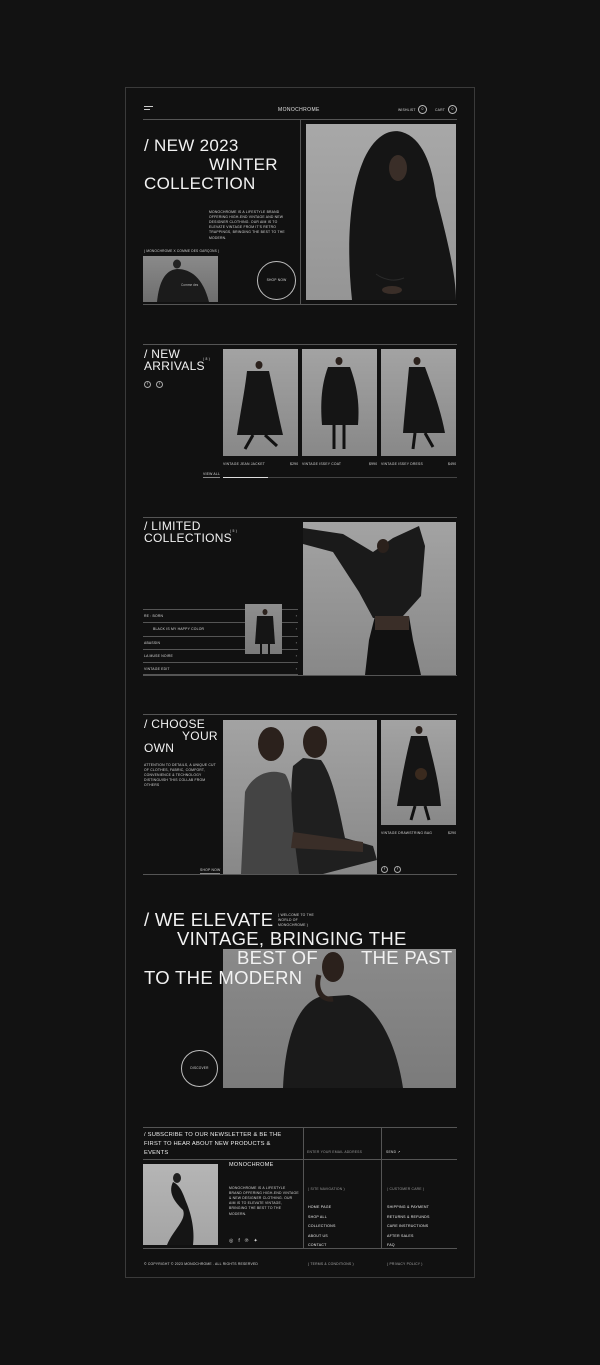 Image resolution: width=600 pixels, height=1365 pixels. I want to click on choose-title-line-2: YOUR, so click(200, 736).